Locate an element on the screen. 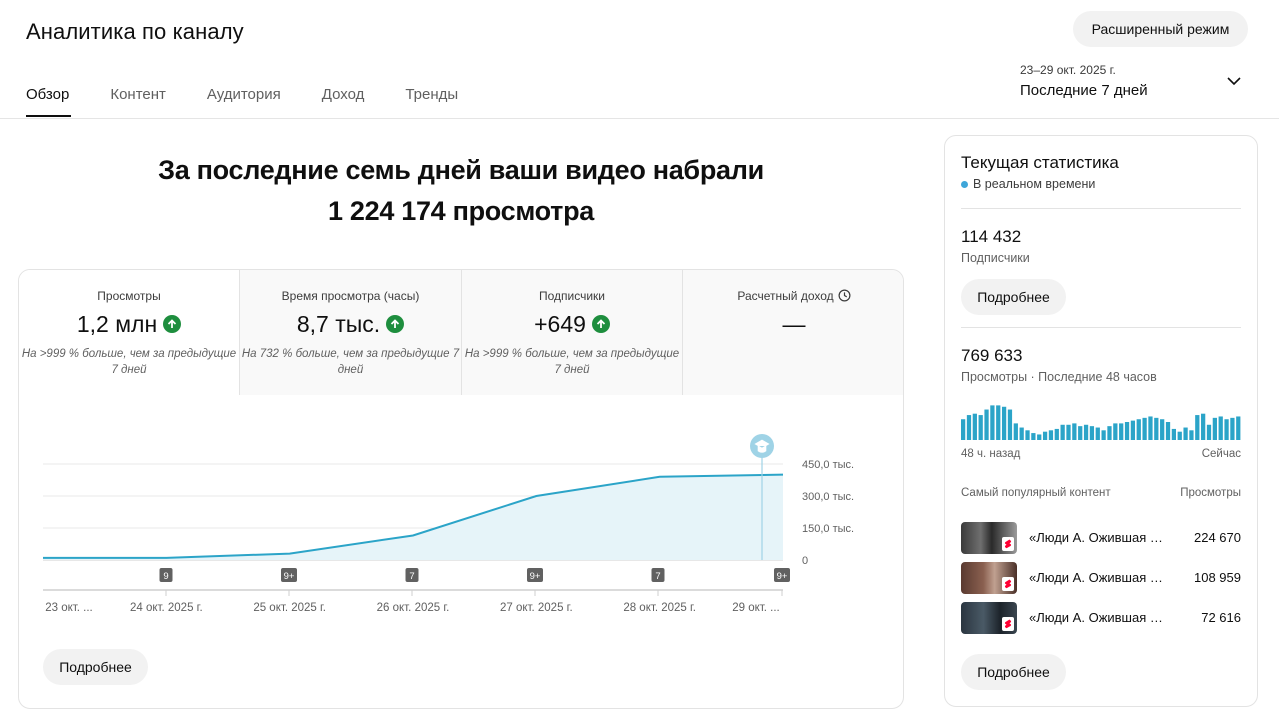  tab-revenue: Доход is located at coordinates (343, 102).